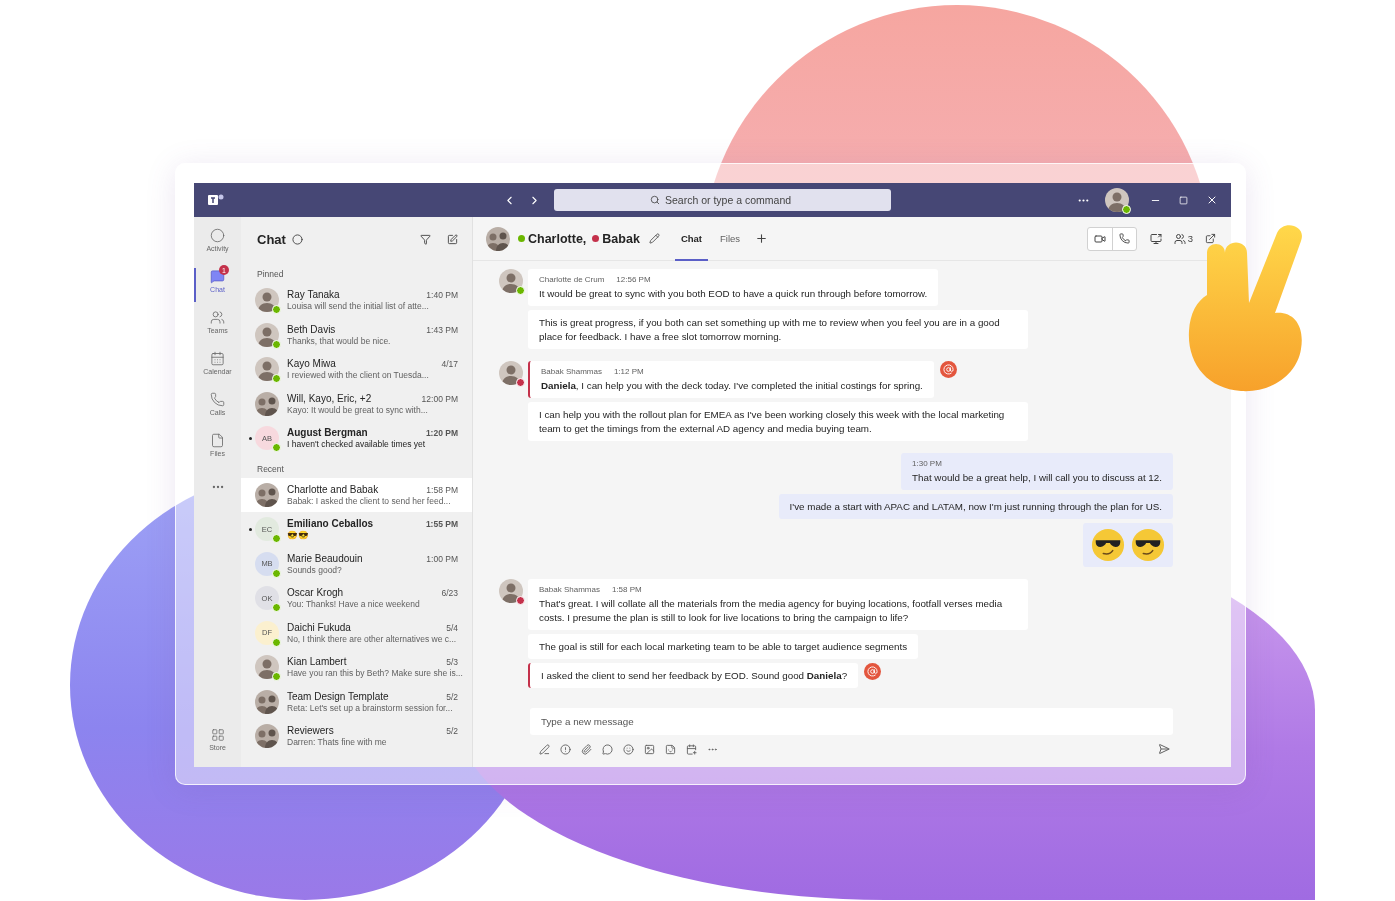 This screenshot has width=1395, height=901. I want to click on message-preview: Darren: Thats fine with me, so click(337, 742).